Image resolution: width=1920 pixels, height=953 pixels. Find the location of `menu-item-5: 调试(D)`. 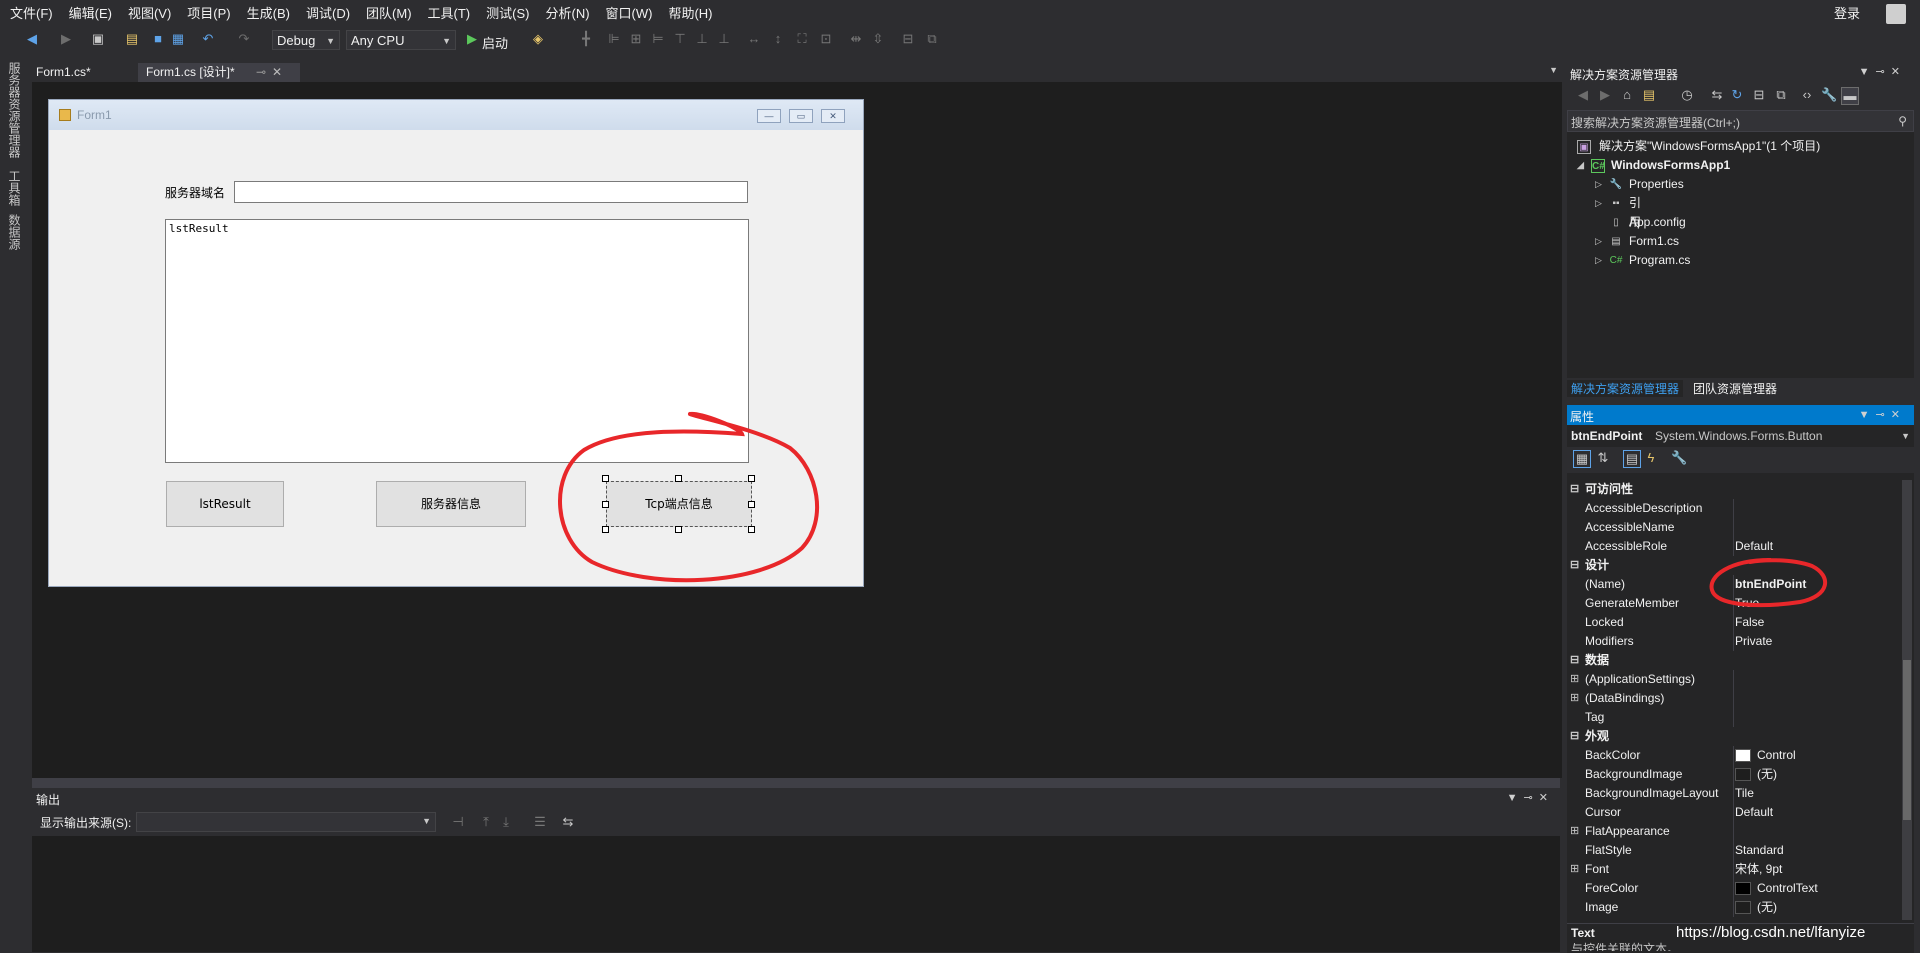

menu-item-5: 调试(D) is located at coordinates (328, 14).